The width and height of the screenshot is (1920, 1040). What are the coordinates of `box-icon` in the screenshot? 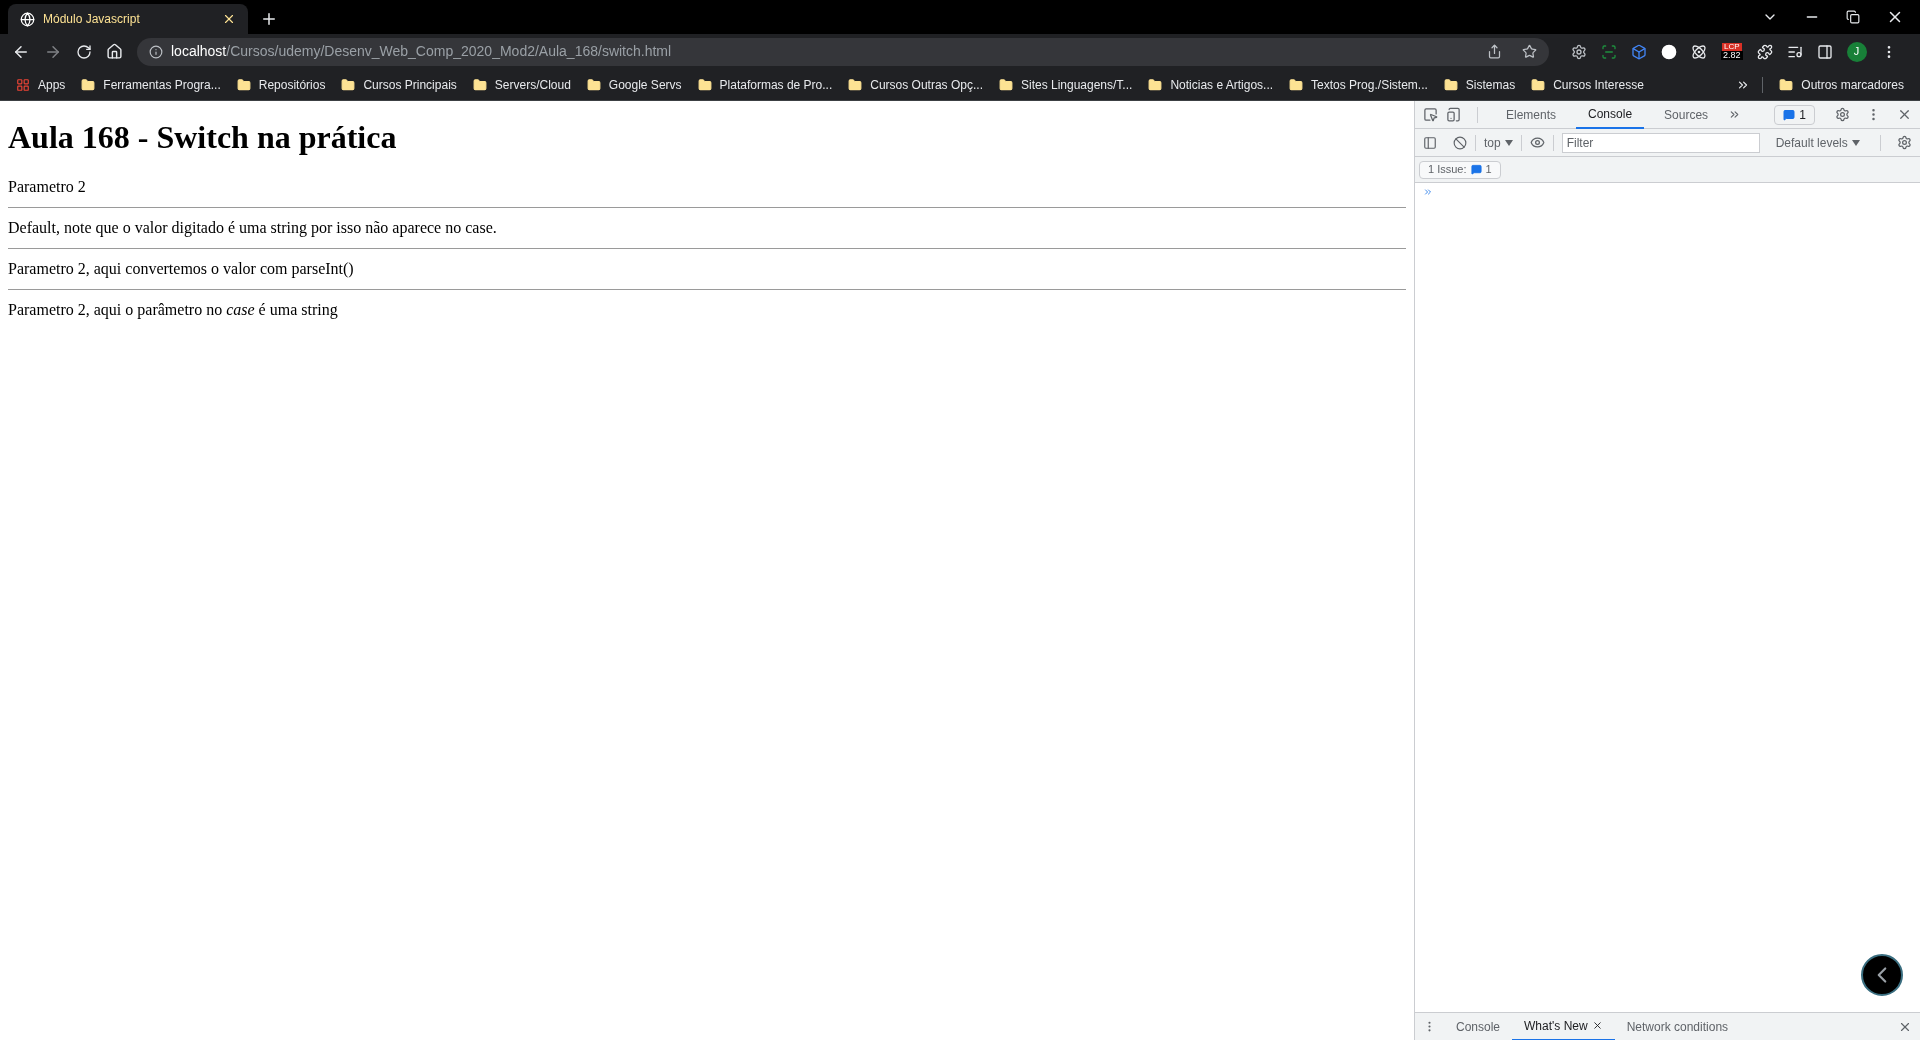 It's located at (1639, 51).